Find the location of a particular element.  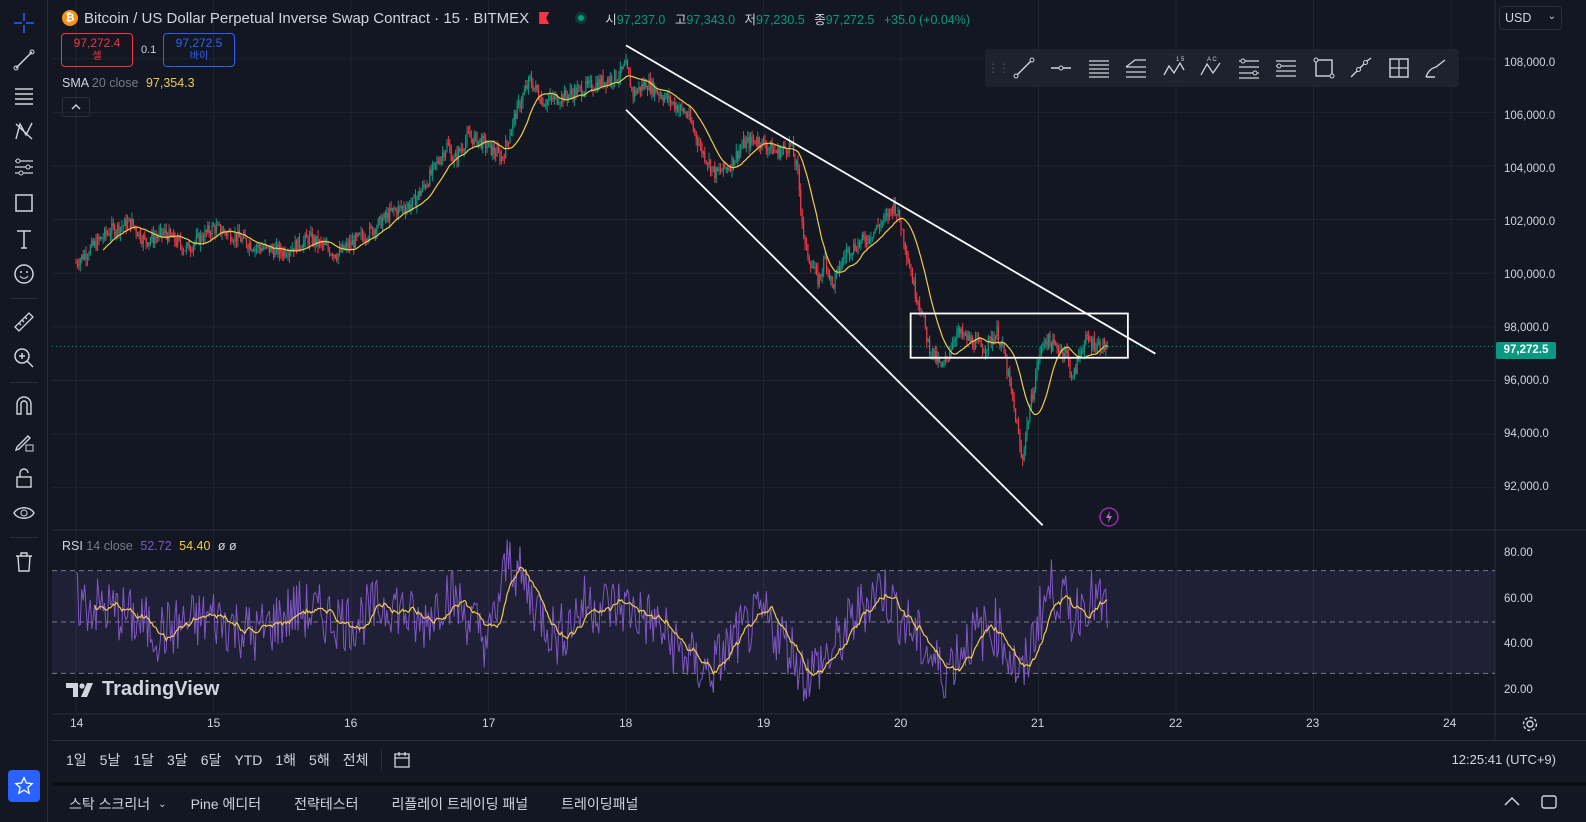

tab-trading-panel: 트레이딩패널 is located at coordinates (599, 804).